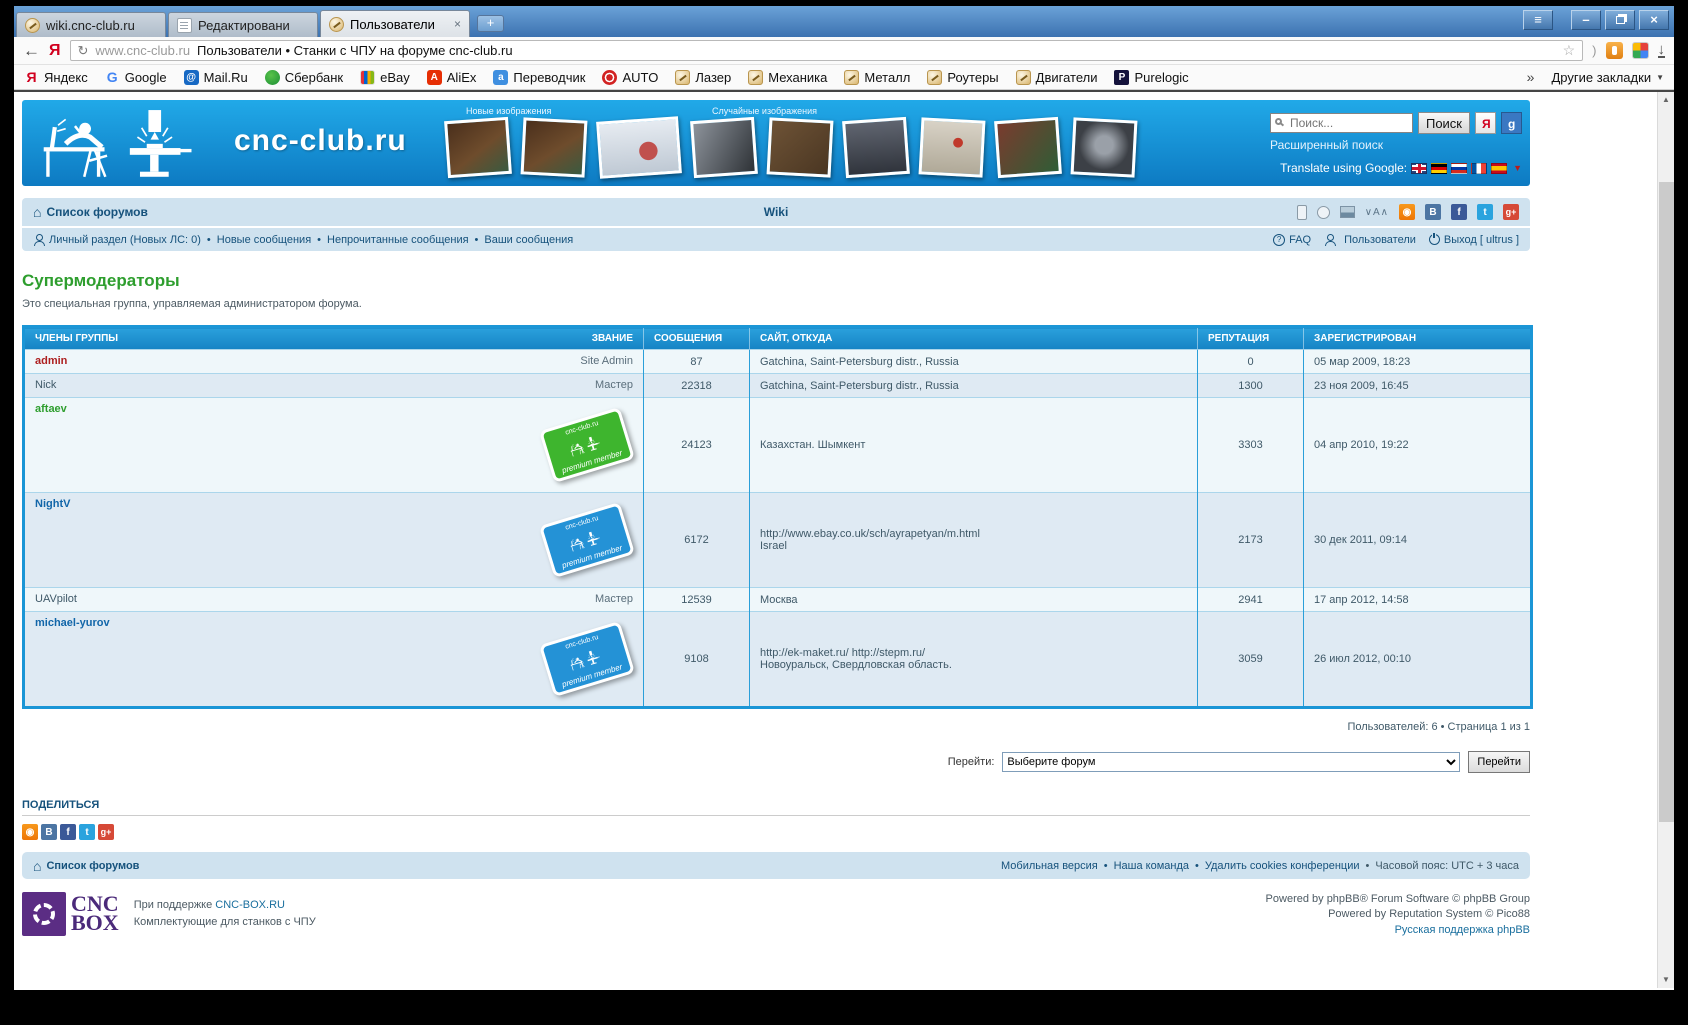 The height and width of the screenshot is (1025, 1688). I want to click on panel-photo, so click(952, 147).